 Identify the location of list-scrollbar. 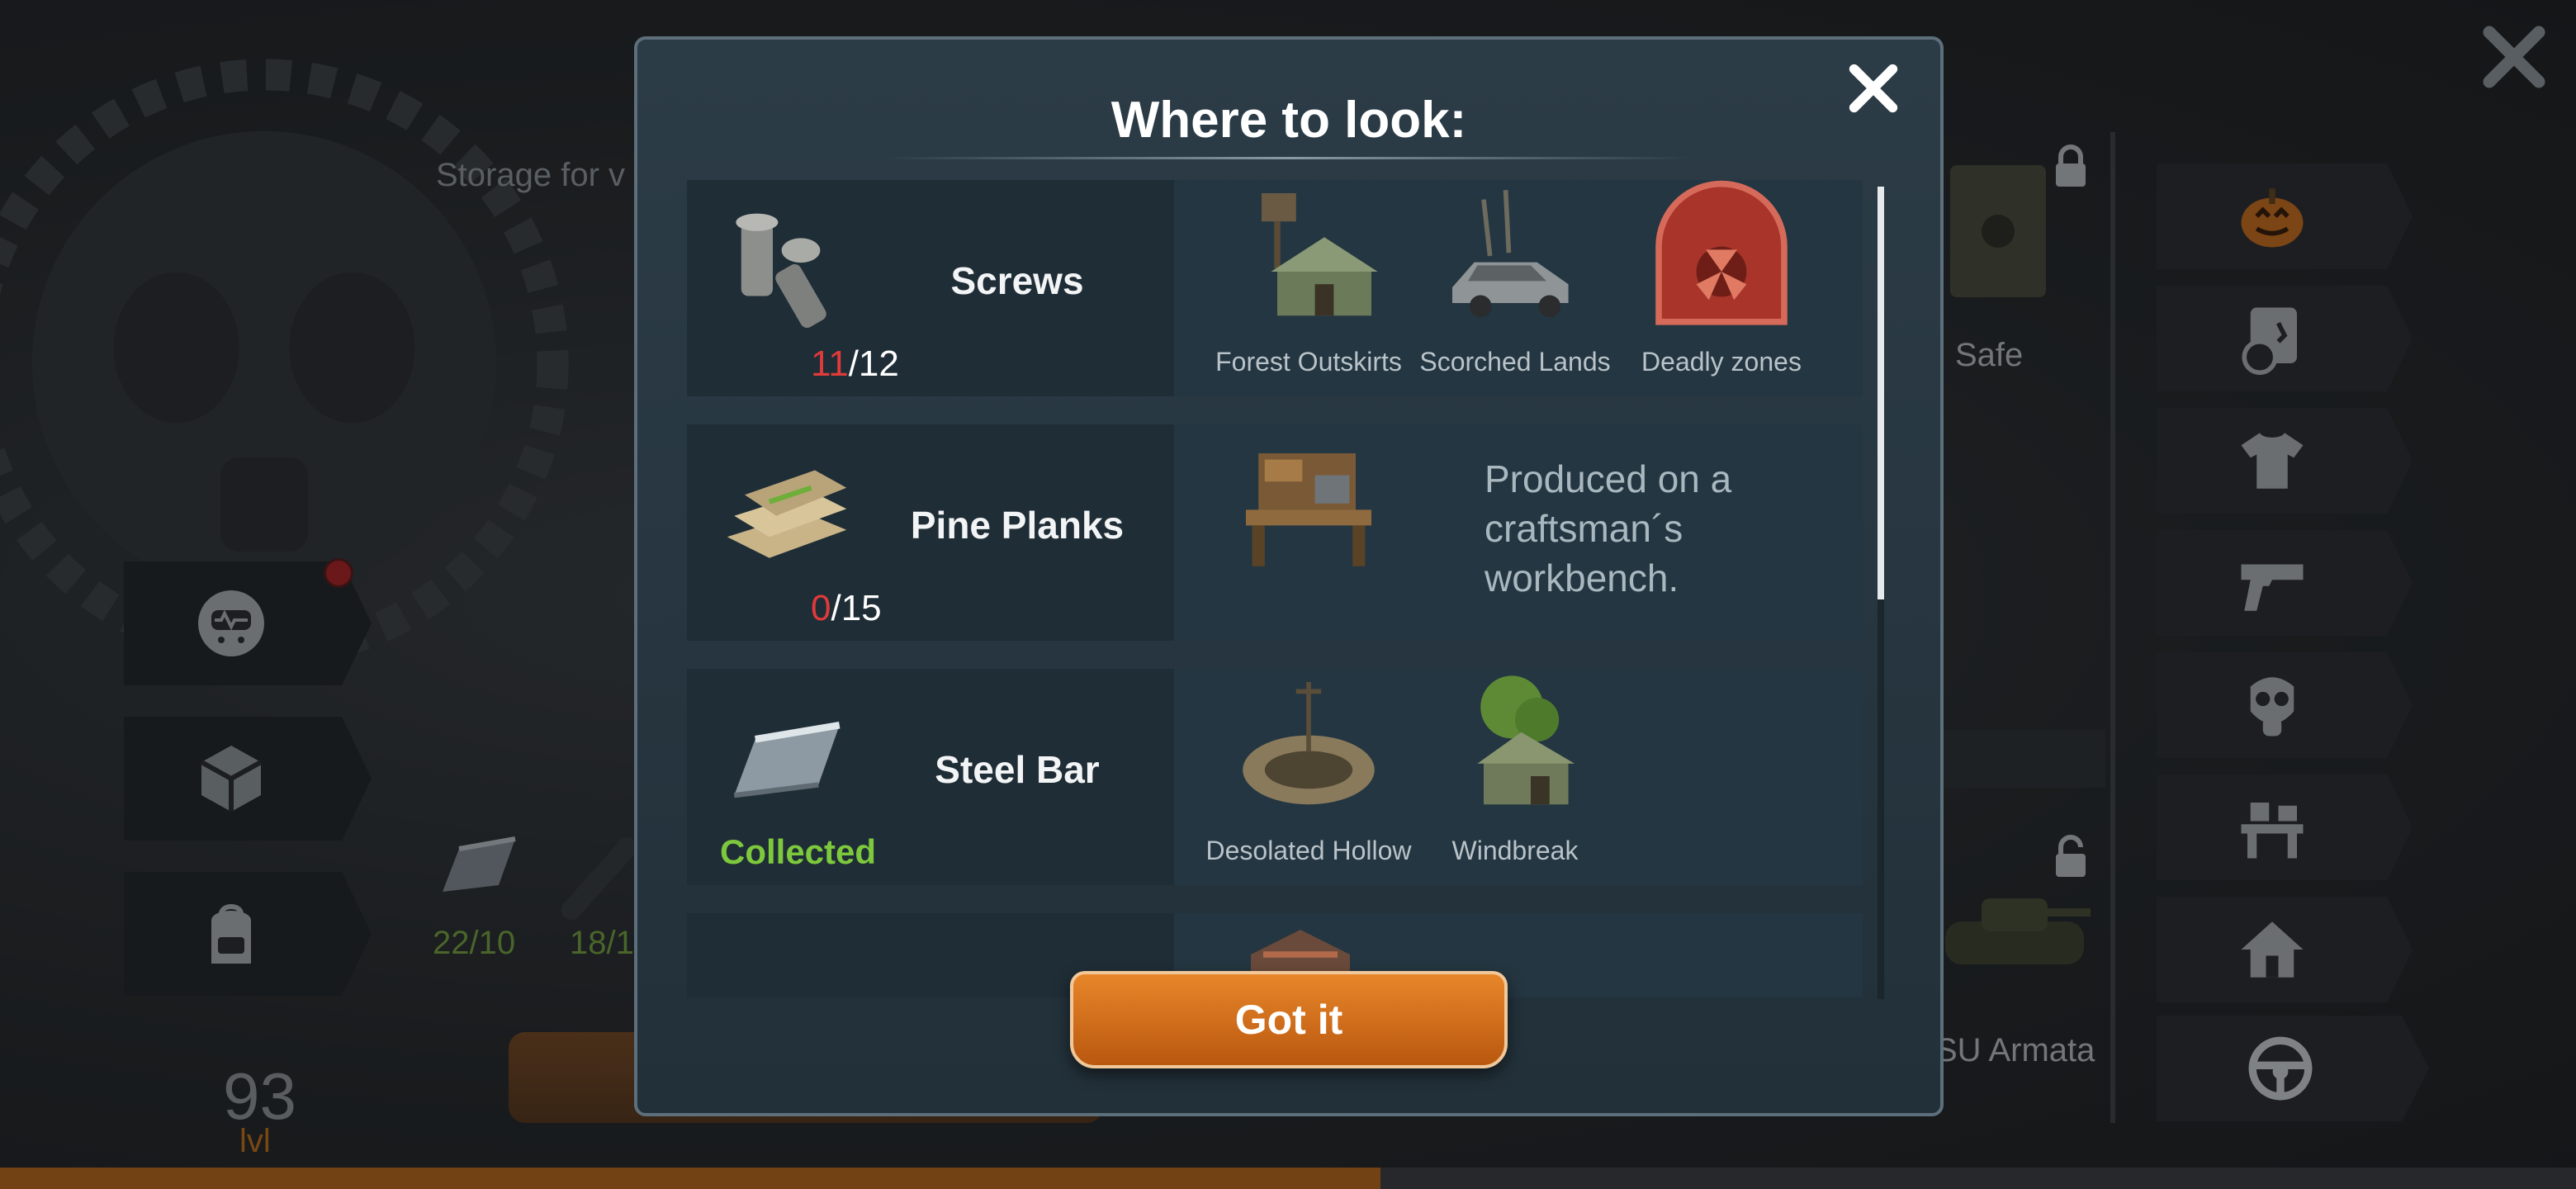
(1881, 593).